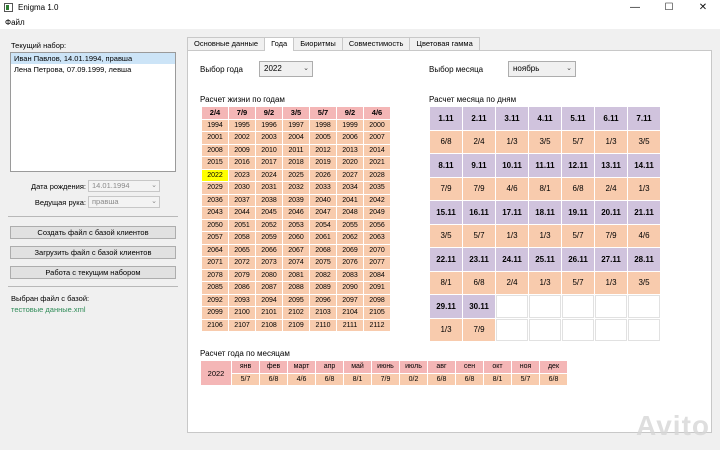 The image size is (720, 450). I want to click on year-cell: 2006, so click(350, 138).